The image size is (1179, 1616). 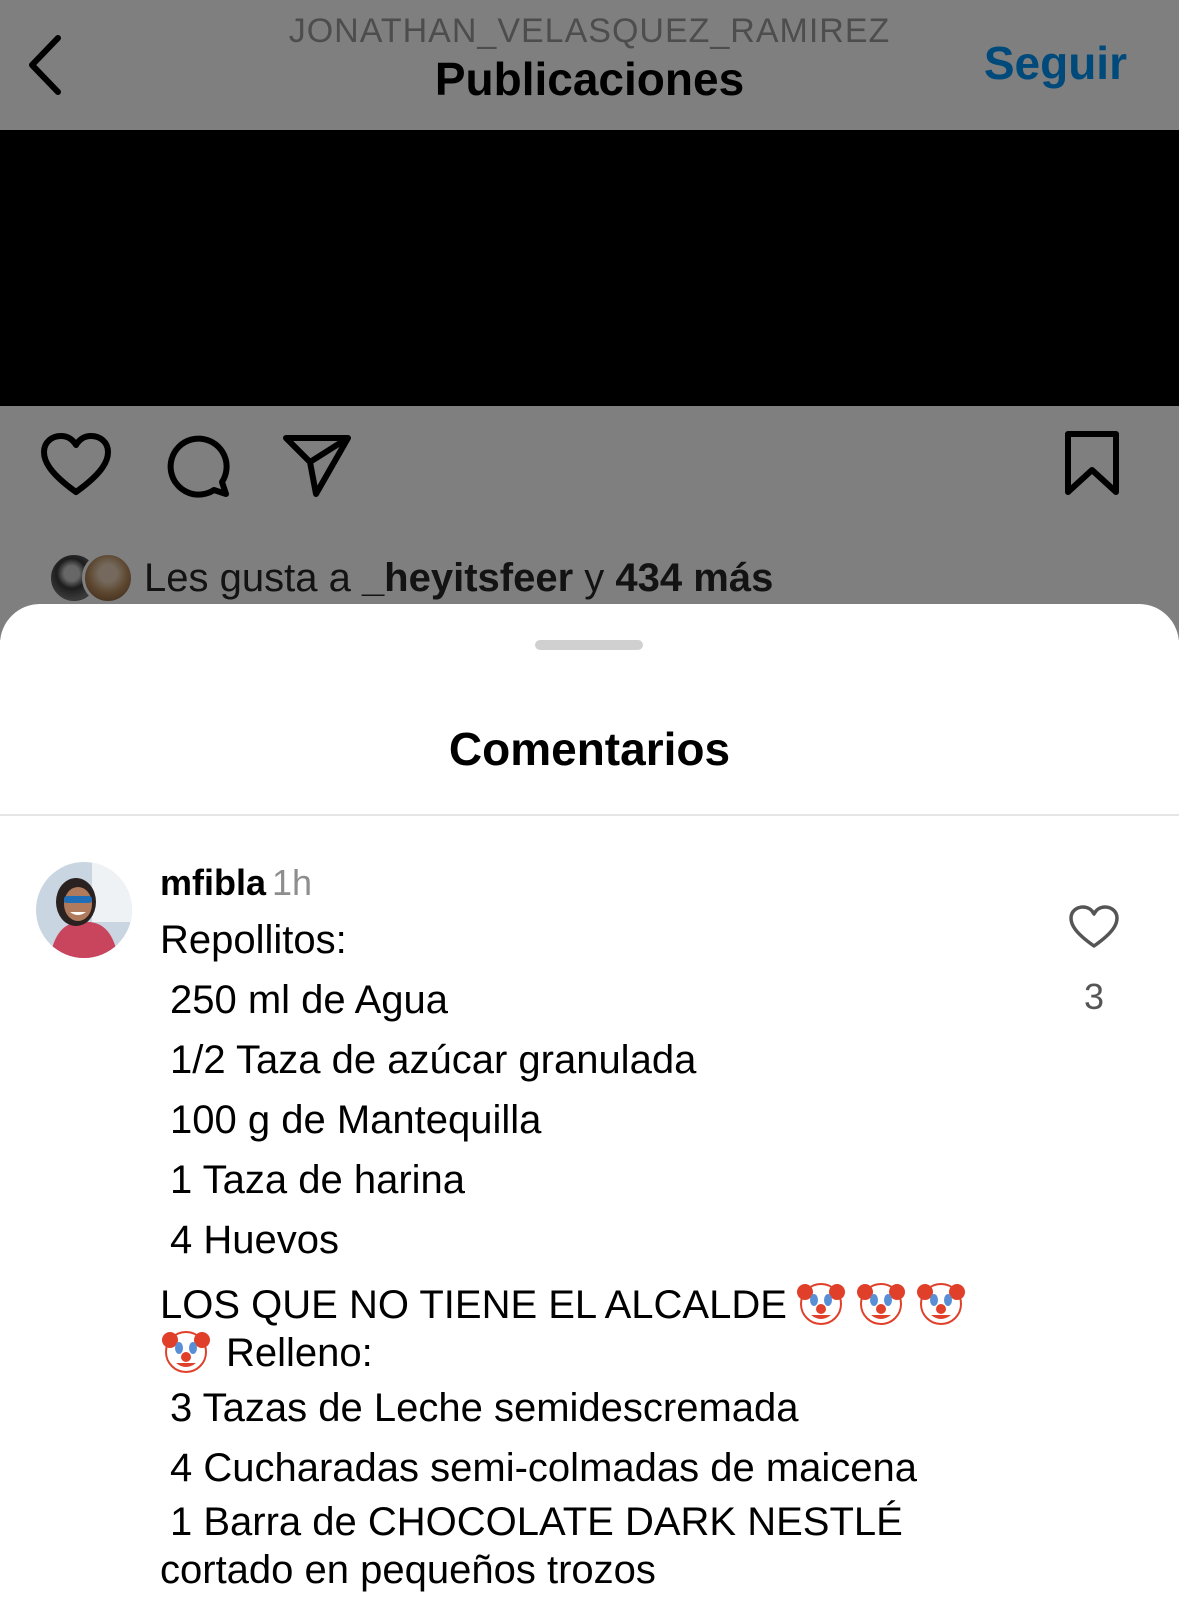 What do you see at coordinates (484, 1408) in the screenshot?
I see `comment-line: 3 Tazas de Leche semidescremada` at bounding box center [484, 1408].